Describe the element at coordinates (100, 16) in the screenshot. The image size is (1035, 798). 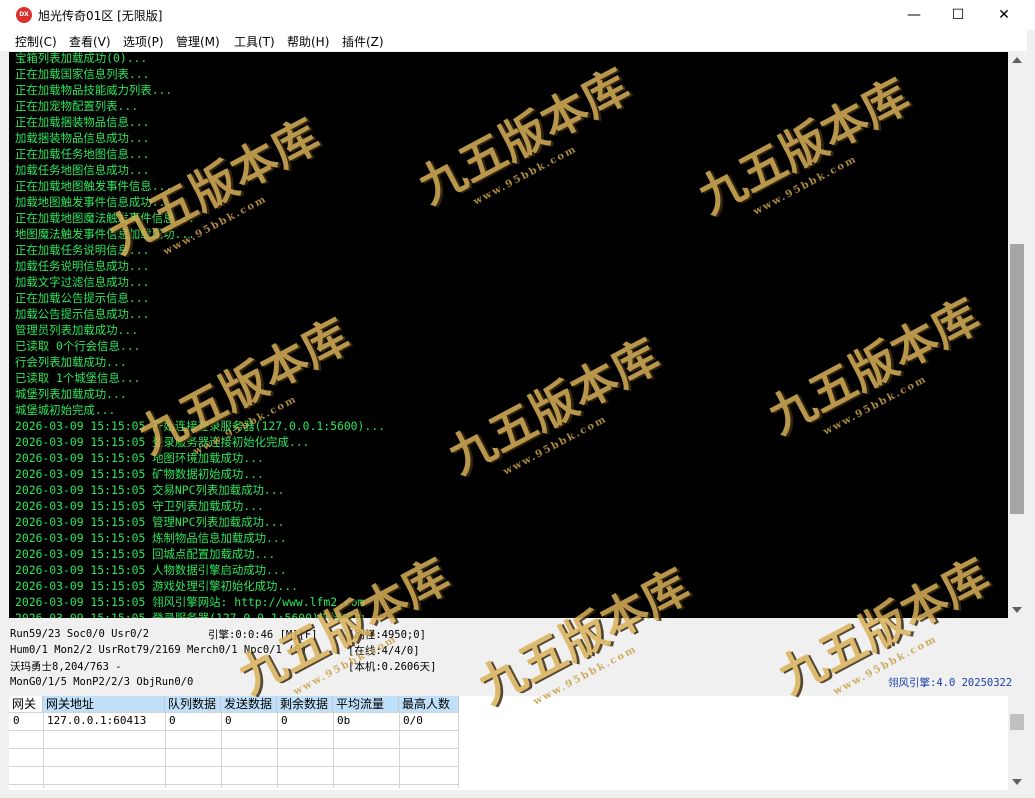
I see `window-title: 旭光传奇01区 [无限版]` at that location.